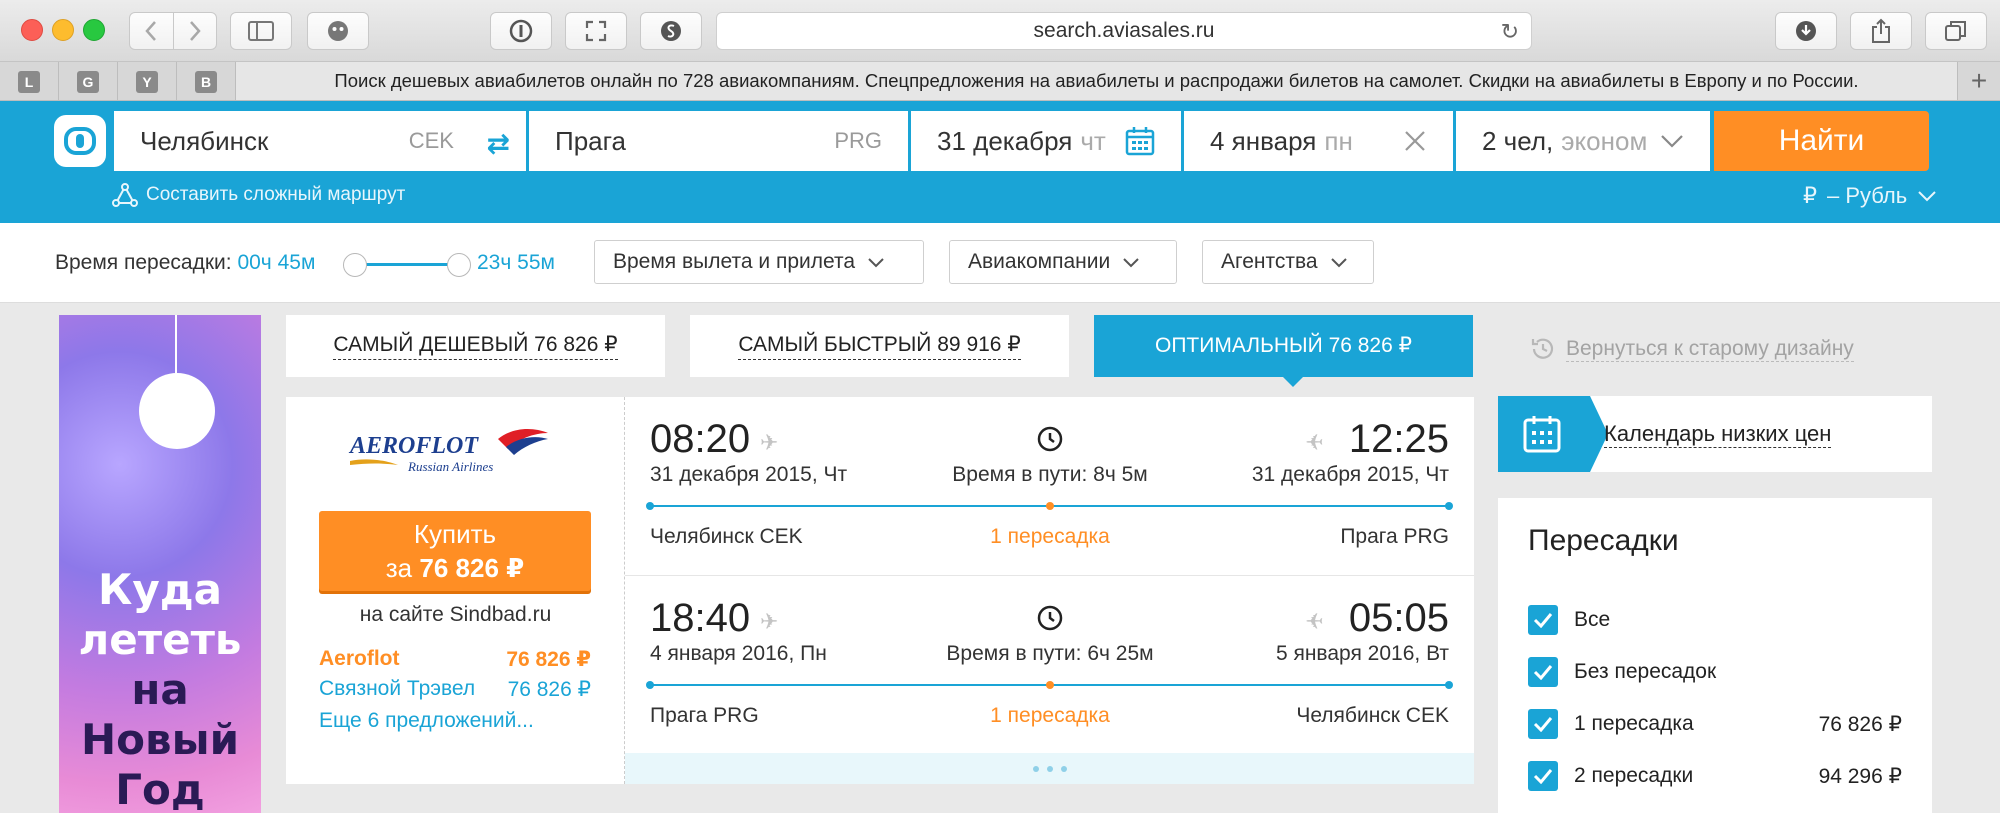 The height and width of the screenshot is (813, 2000). I want to click on departure-time-dropdown: Время вылета и прилета, so click(759, 262).